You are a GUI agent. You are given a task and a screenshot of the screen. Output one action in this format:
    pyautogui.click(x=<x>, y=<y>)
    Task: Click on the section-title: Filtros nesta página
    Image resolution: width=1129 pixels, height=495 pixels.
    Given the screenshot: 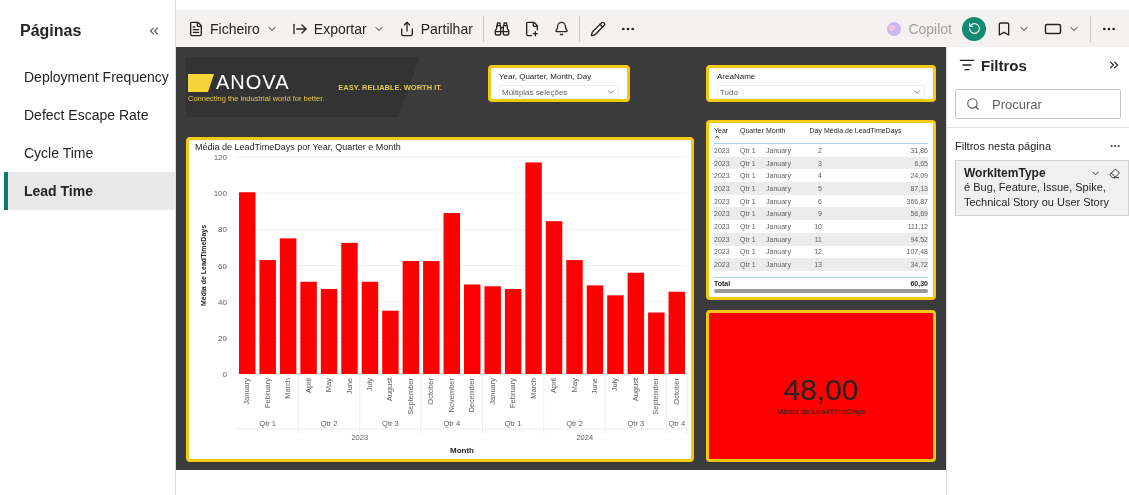 What is the action you would take?
    pyautogui.click(x=1003, y=146)
    